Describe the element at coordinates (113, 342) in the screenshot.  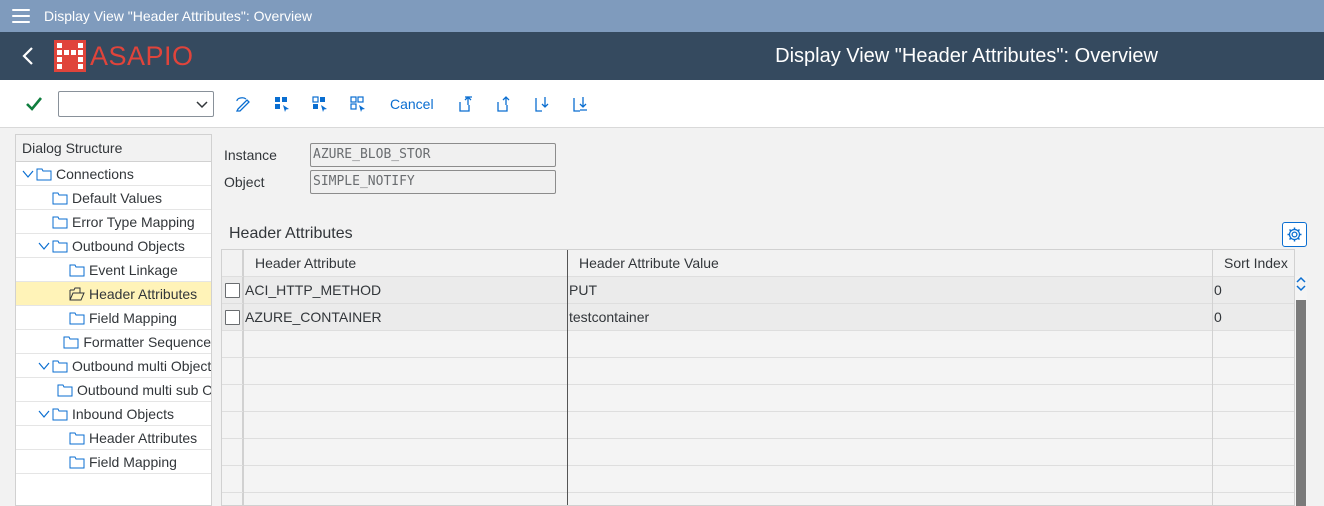
I see `tree-item: Formatter Sequence` at that location.